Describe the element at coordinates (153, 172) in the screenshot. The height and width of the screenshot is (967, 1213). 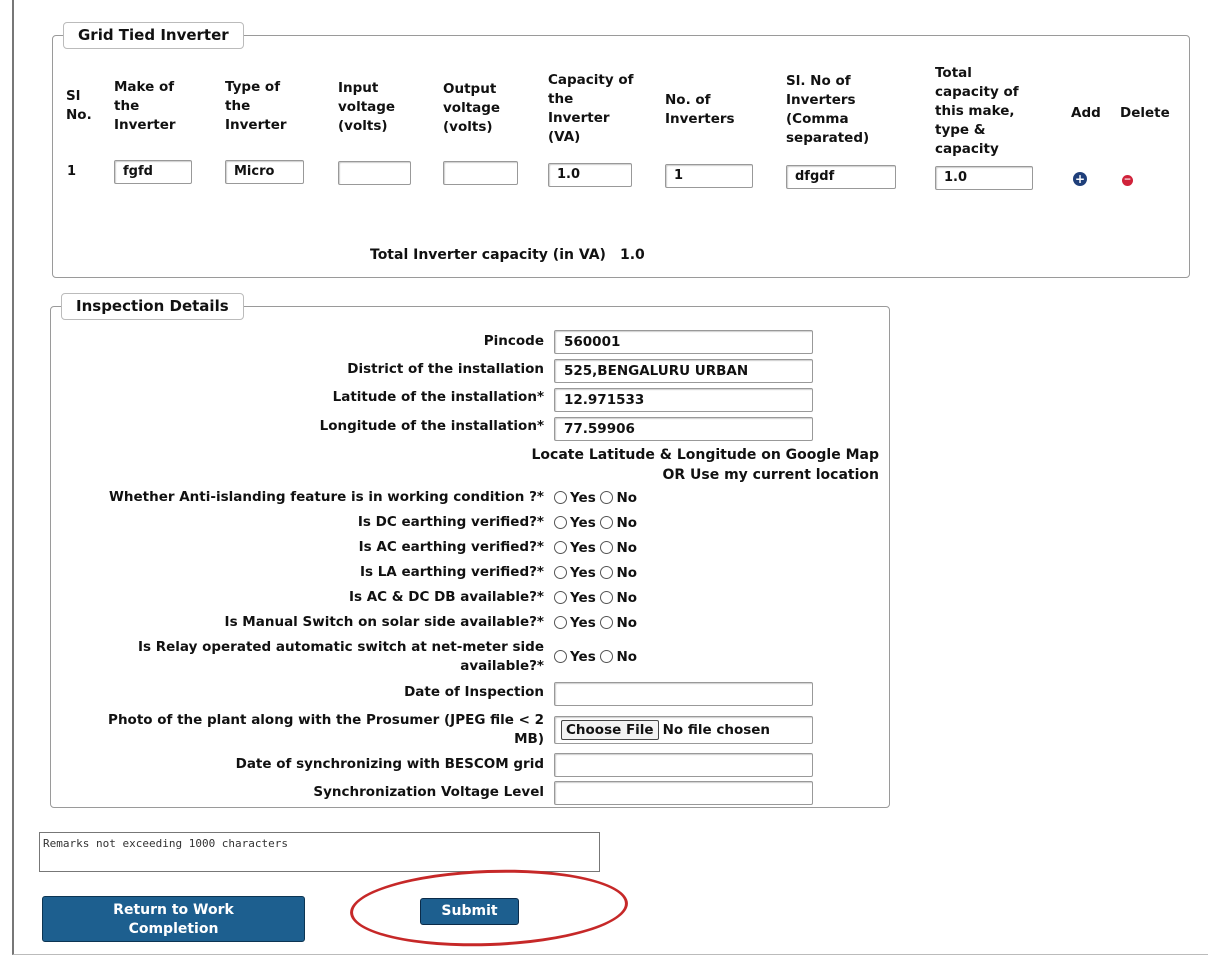
I see `make-input: fgfd` at that location.